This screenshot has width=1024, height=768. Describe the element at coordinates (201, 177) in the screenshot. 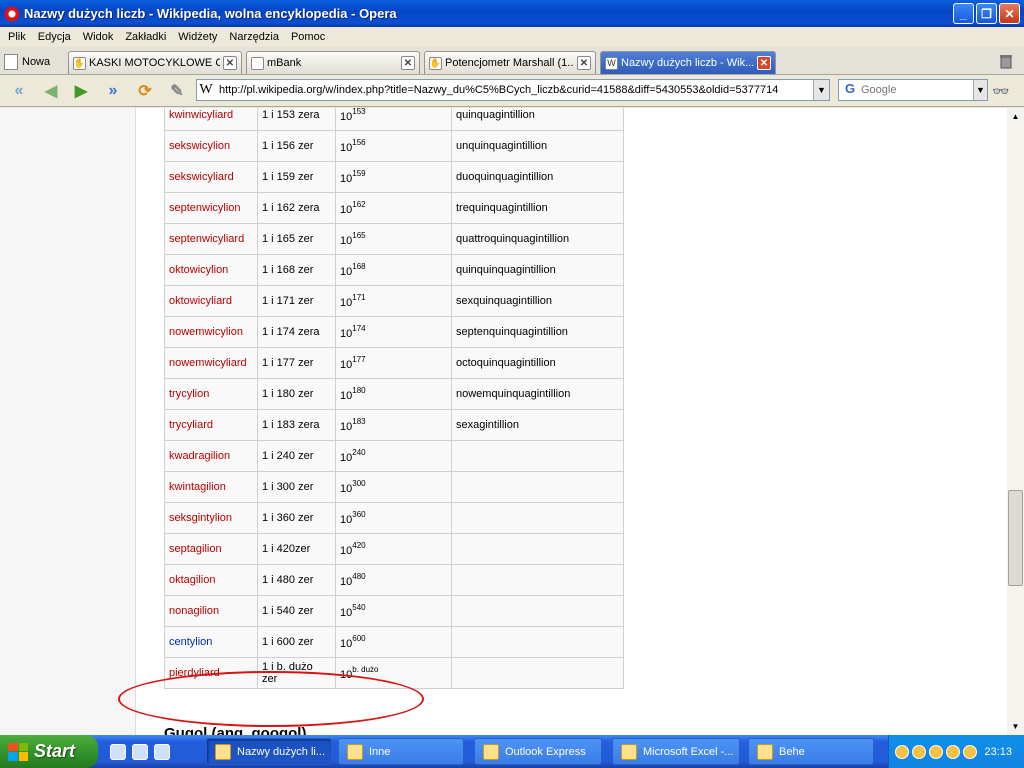

I see `number-name-link: sekswicyliard` at that location.